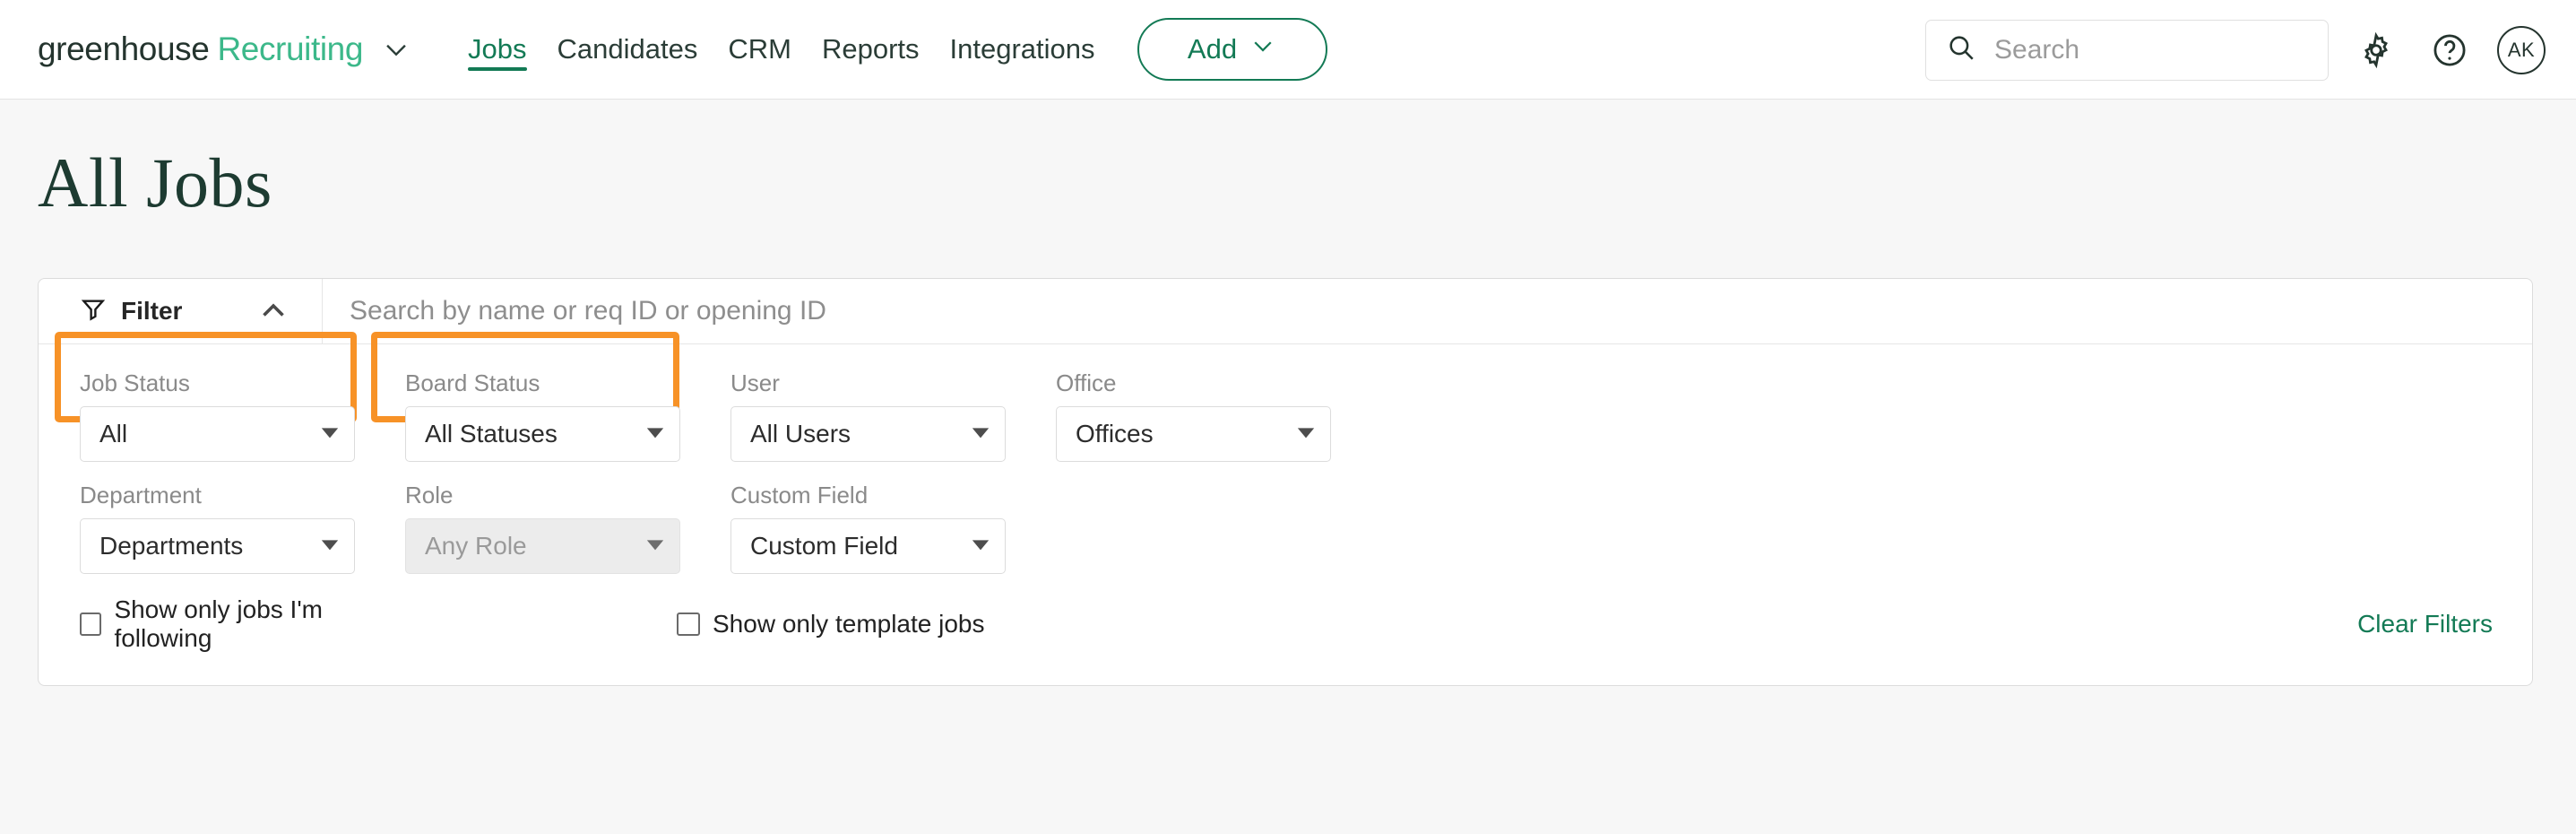 This screenshot has height=834, width=2576. What do you see at coordinates (152, 311) in the screenshot?
I see `filter-toggle-label: Filter` at bounding box center [152, 311].